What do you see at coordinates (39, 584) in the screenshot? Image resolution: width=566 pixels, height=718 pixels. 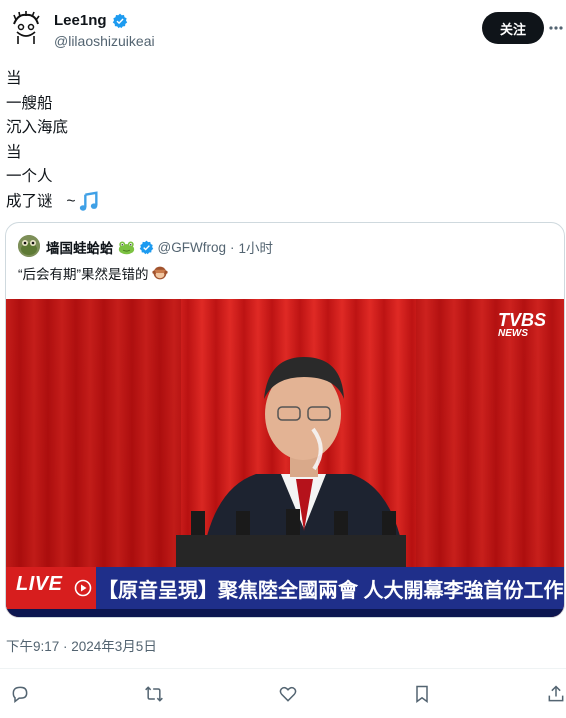 I see `live-label: LIVE` at bounding box center [39, 584].